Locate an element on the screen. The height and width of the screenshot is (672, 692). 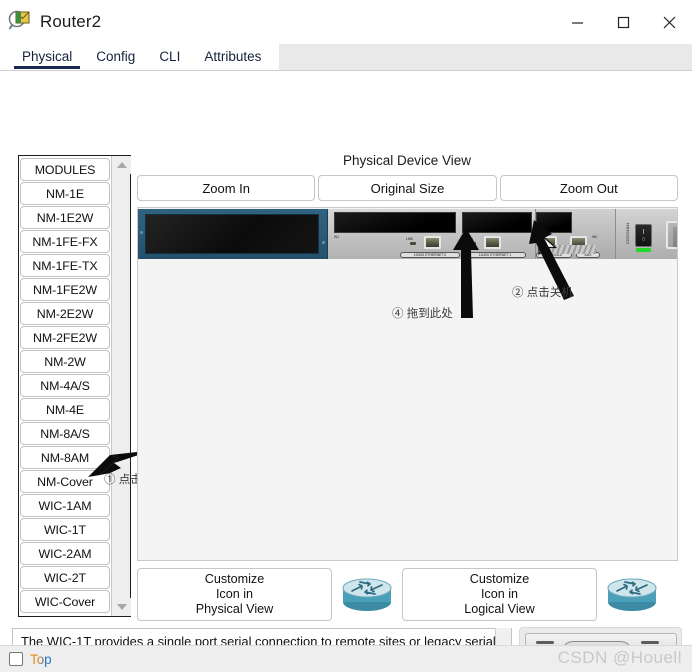
module-item-nm-1fe2w: NM-1FE2W is located at coordinates (65, 289).